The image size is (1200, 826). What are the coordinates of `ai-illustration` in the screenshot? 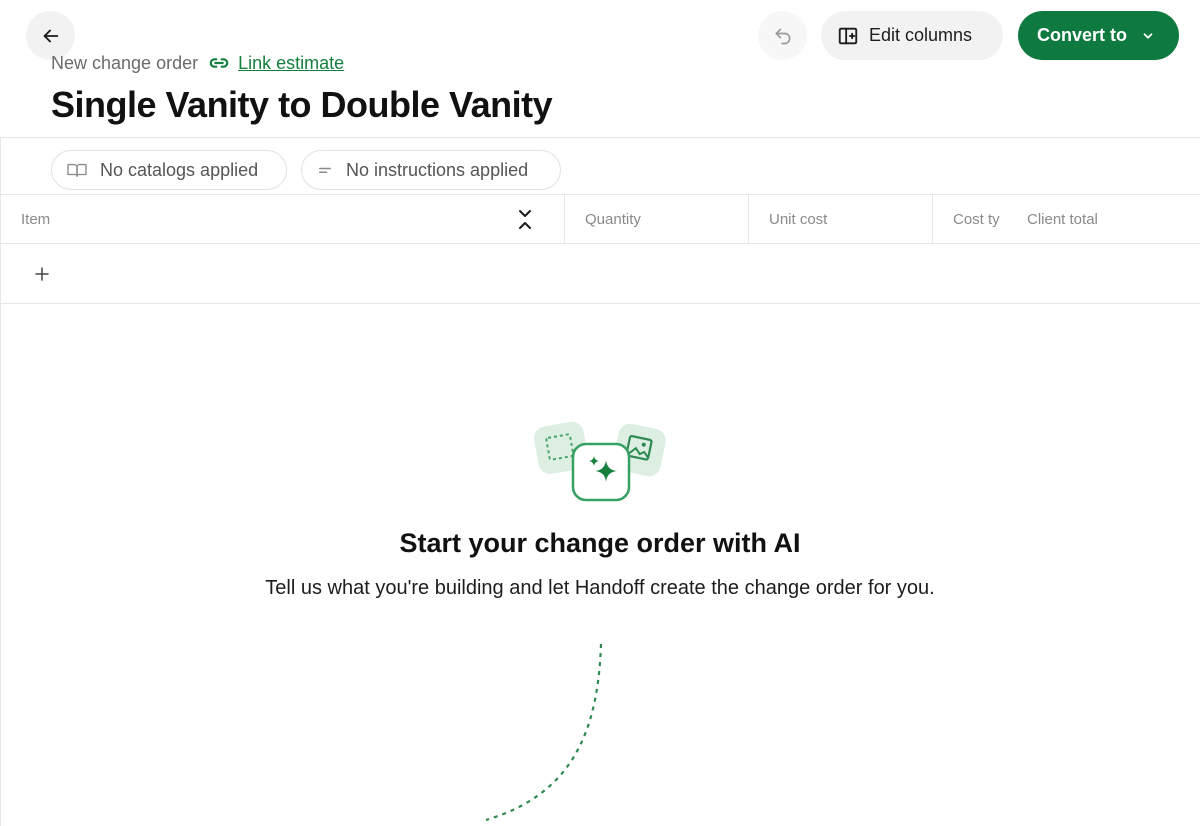 It's located at (601, 463).